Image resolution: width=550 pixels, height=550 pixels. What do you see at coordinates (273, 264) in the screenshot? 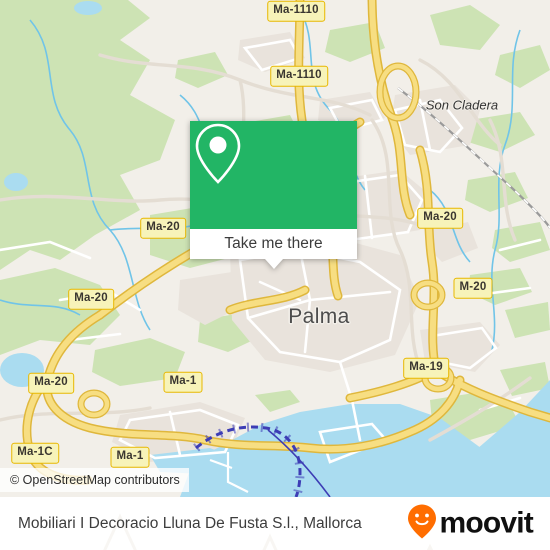
I see `popup-tail` at bounding box center [273, 264].